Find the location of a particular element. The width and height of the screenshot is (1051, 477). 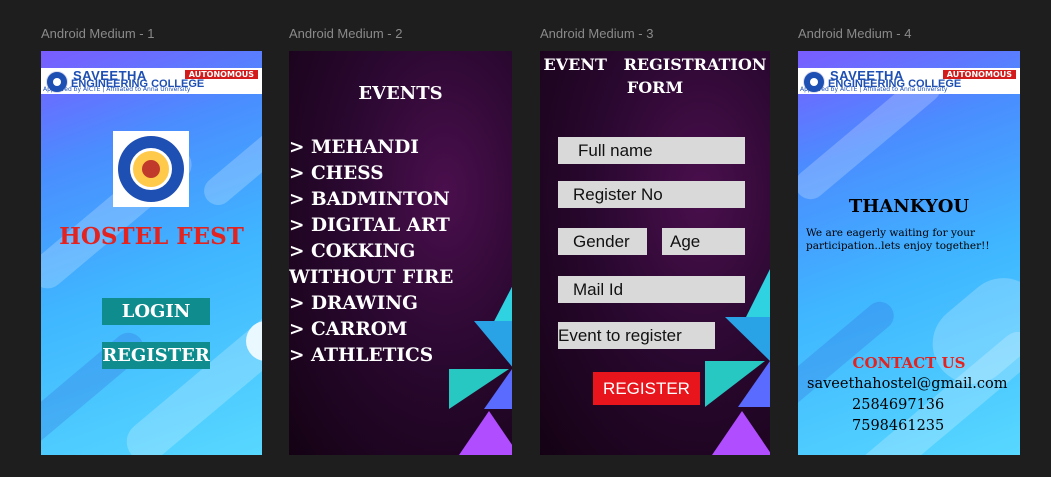

gender-input is located at coordinates (602, 241).